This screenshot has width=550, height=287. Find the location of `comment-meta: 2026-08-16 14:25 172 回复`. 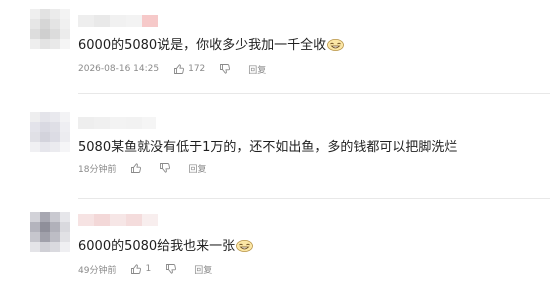

comment-meta: 2026-08-16 14:25 172 回复 is located at coordinates (172, 69).